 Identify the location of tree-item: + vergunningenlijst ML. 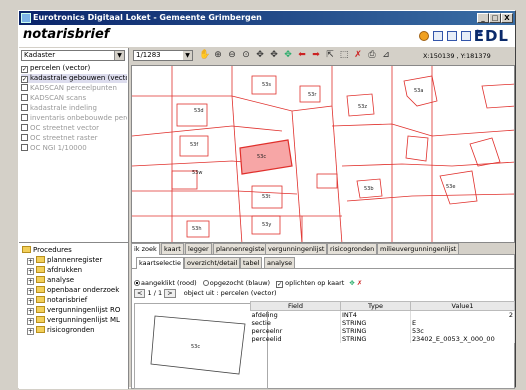
(73, 320).